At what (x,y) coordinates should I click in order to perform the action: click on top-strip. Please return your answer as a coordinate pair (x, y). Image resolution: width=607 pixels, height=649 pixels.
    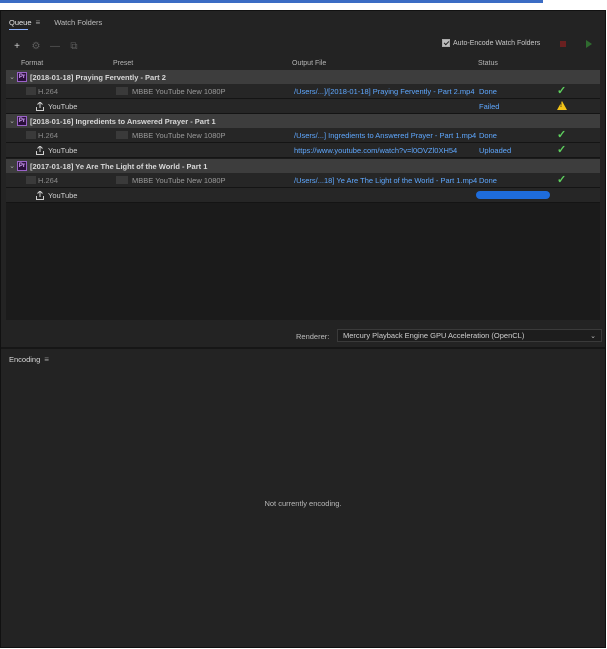
    Looking at the image, I should click on (303, 2).